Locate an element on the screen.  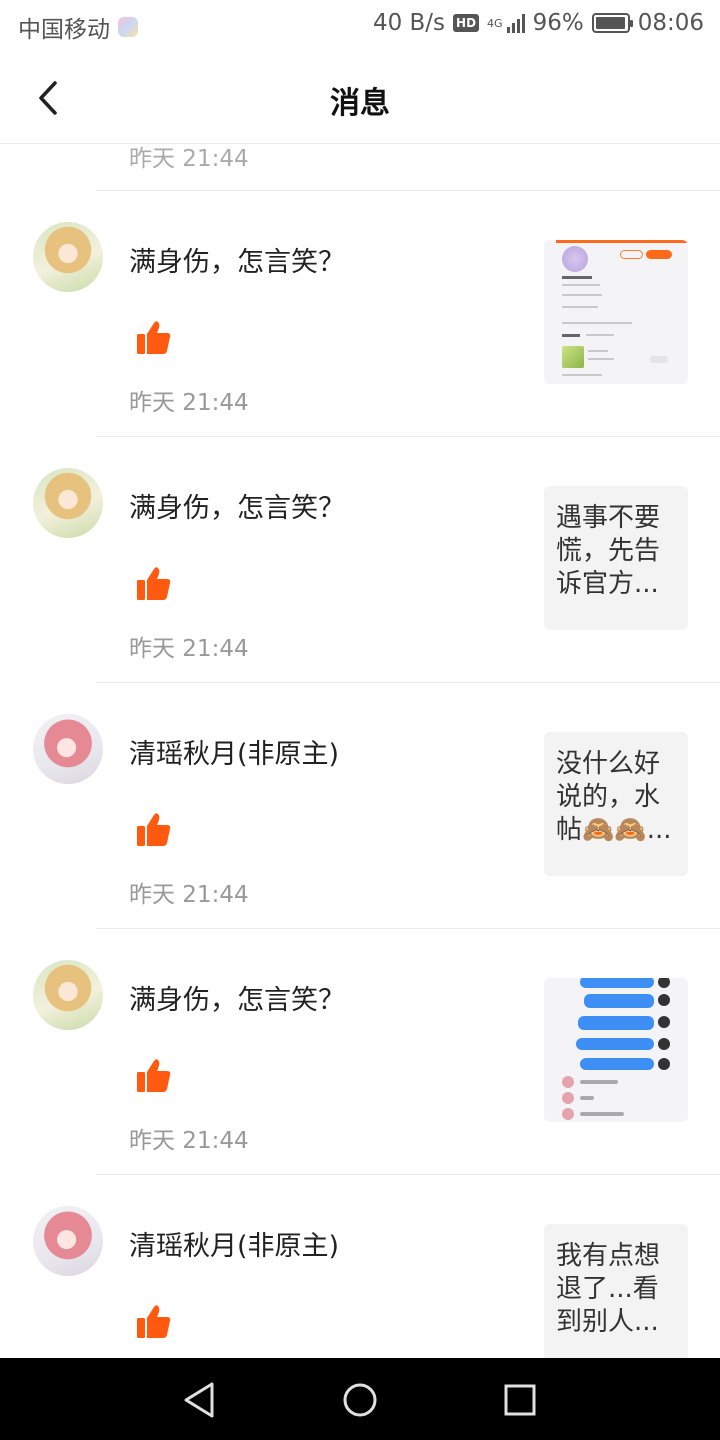
square-recents-icon is located at coordinates (520, 1400).